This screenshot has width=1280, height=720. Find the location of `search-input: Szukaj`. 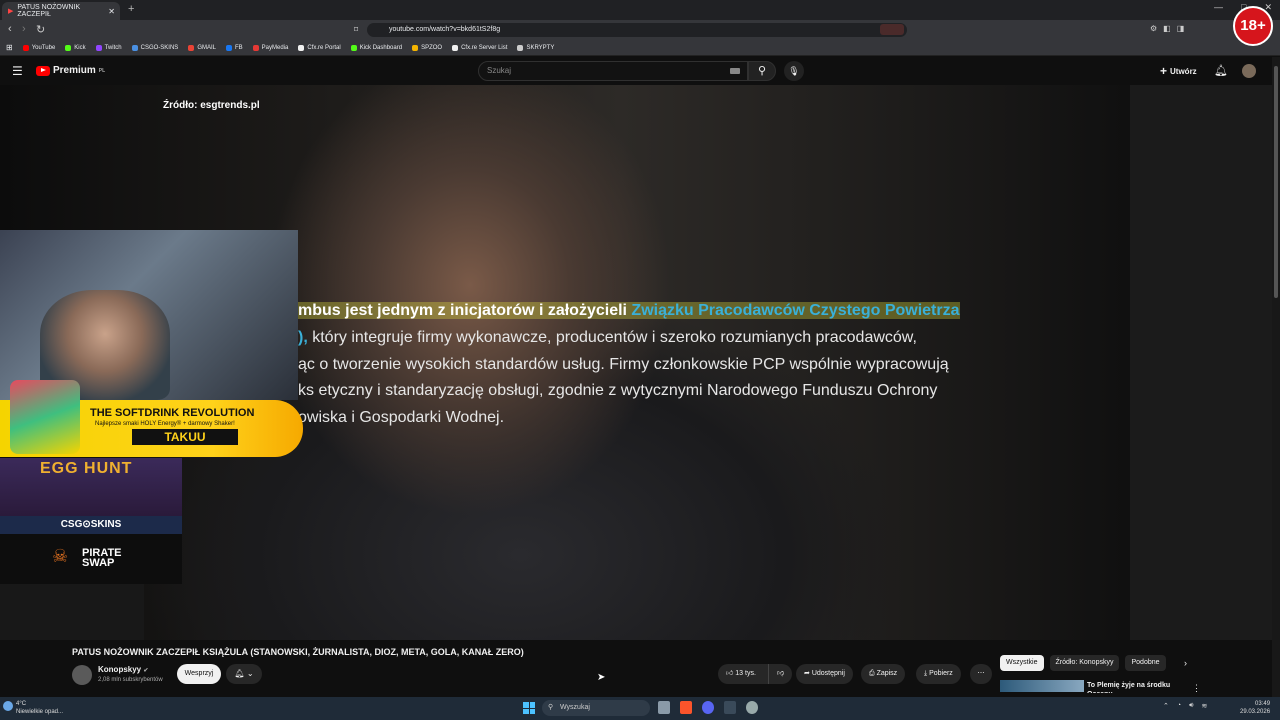

search-input: Szukaj is located at coordinates (613, 71).